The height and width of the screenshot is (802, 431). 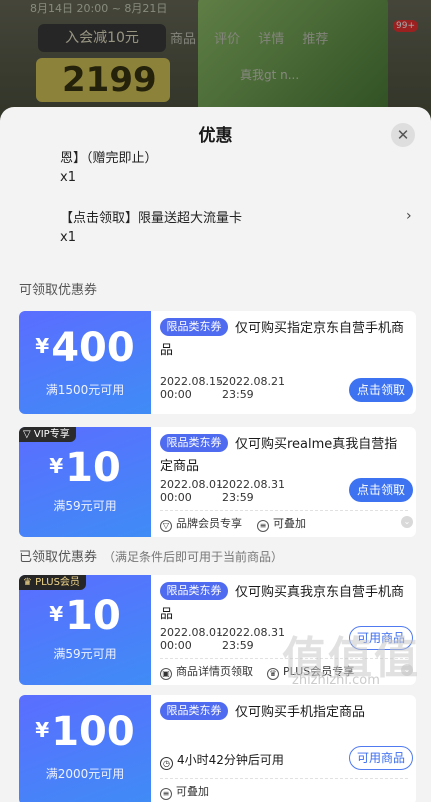 What do you see at coordinates (222, 388) in the screenshot?
I see `coupon-validity: 2022.08.15 00:00-2022.08.21 23:59` at bounding box center [222, 388].